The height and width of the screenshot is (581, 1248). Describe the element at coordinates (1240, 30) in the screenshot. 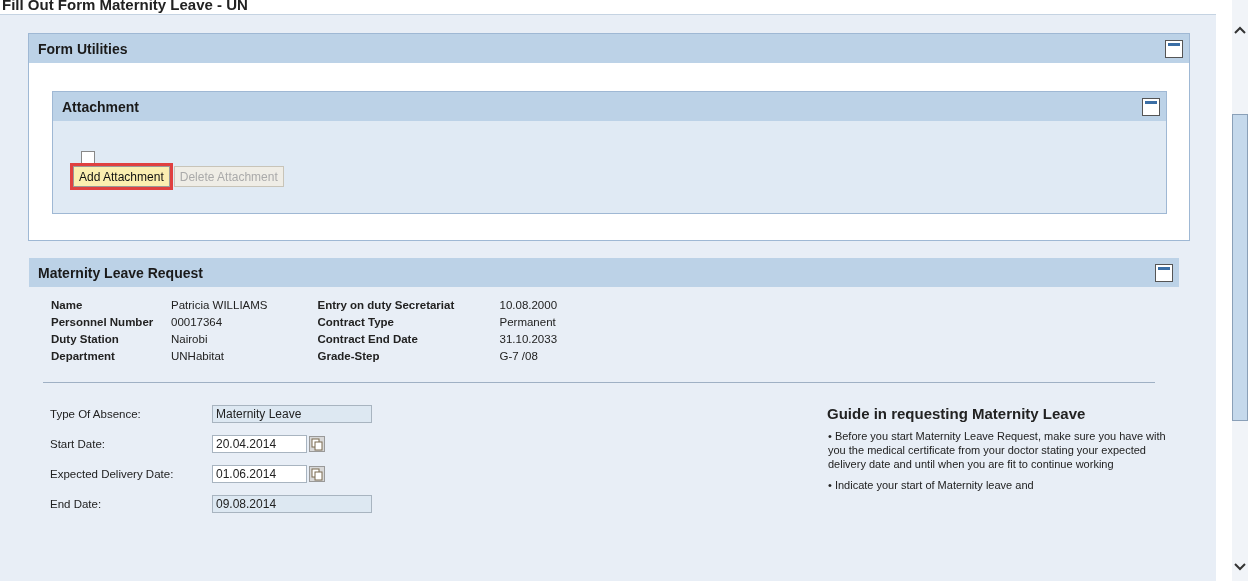

I see `scroll-up-icon` at that location.